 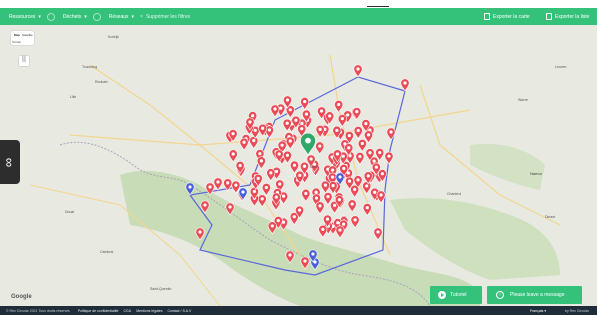 I want to click on clear-filters-label: Supprimer les filtres, so click(x=168, y=16).